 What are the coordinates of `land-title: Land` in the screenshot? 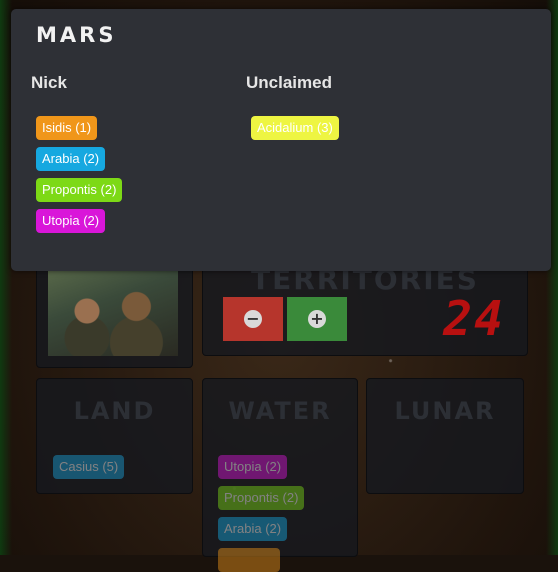 It's located at (114, 411).